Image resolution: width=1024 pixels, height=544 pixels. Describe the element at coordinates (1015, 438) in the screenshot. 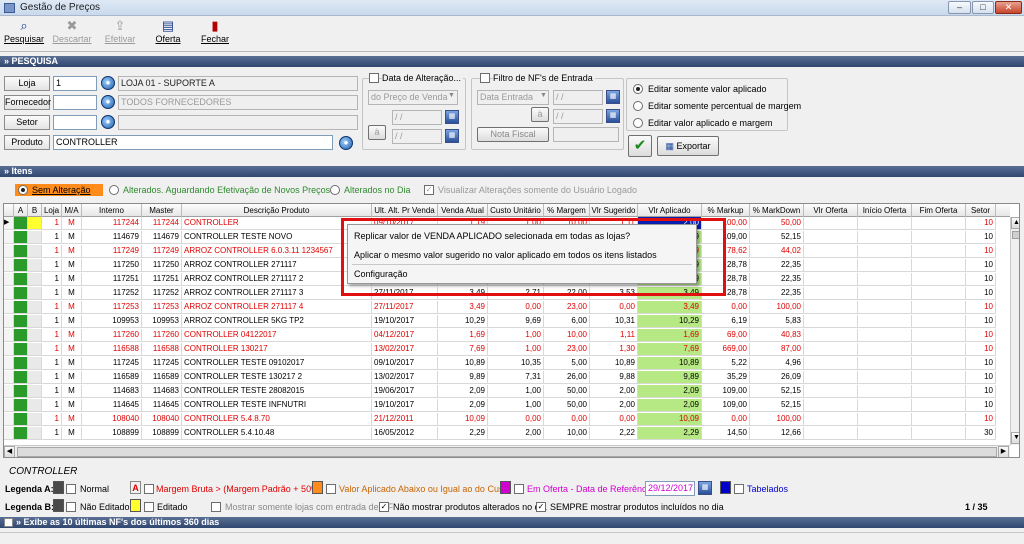

I see `scroll-down-icon: ▼` at that location.